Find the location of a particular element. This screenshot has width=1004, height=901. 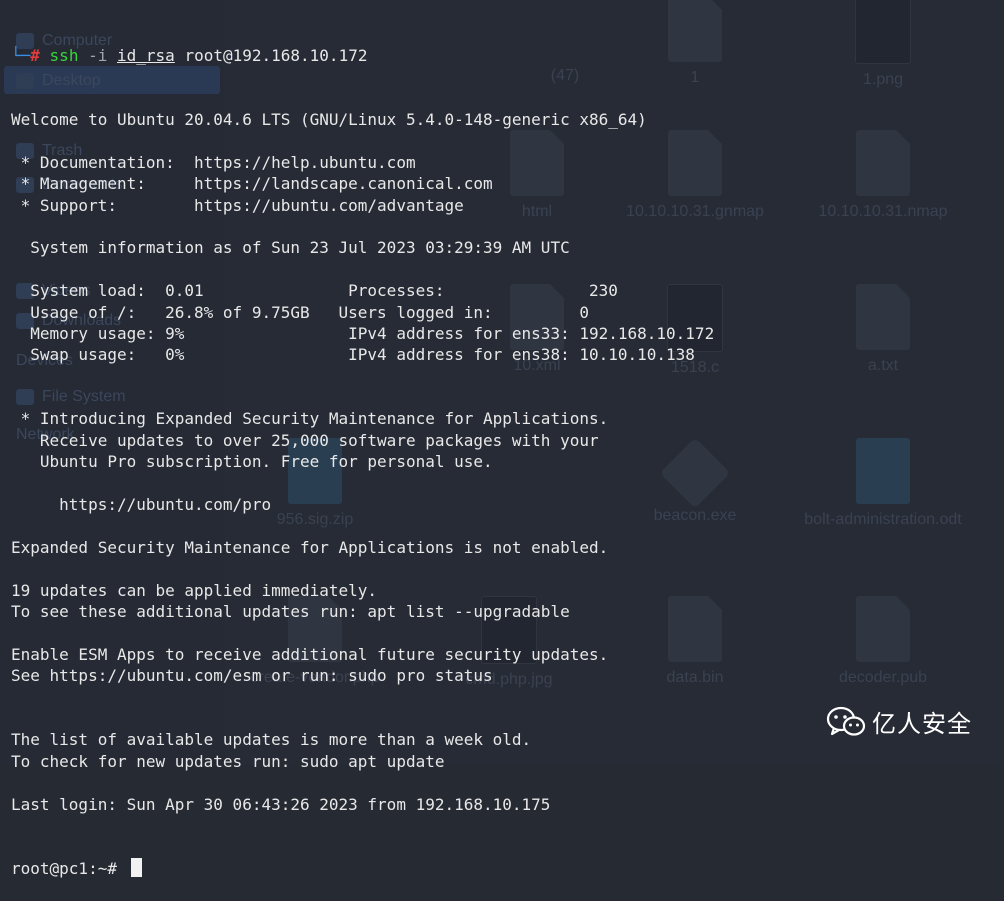

terminal-line: * Support: https://ubuntu.com/advantage is located at coordinates (237, 205).